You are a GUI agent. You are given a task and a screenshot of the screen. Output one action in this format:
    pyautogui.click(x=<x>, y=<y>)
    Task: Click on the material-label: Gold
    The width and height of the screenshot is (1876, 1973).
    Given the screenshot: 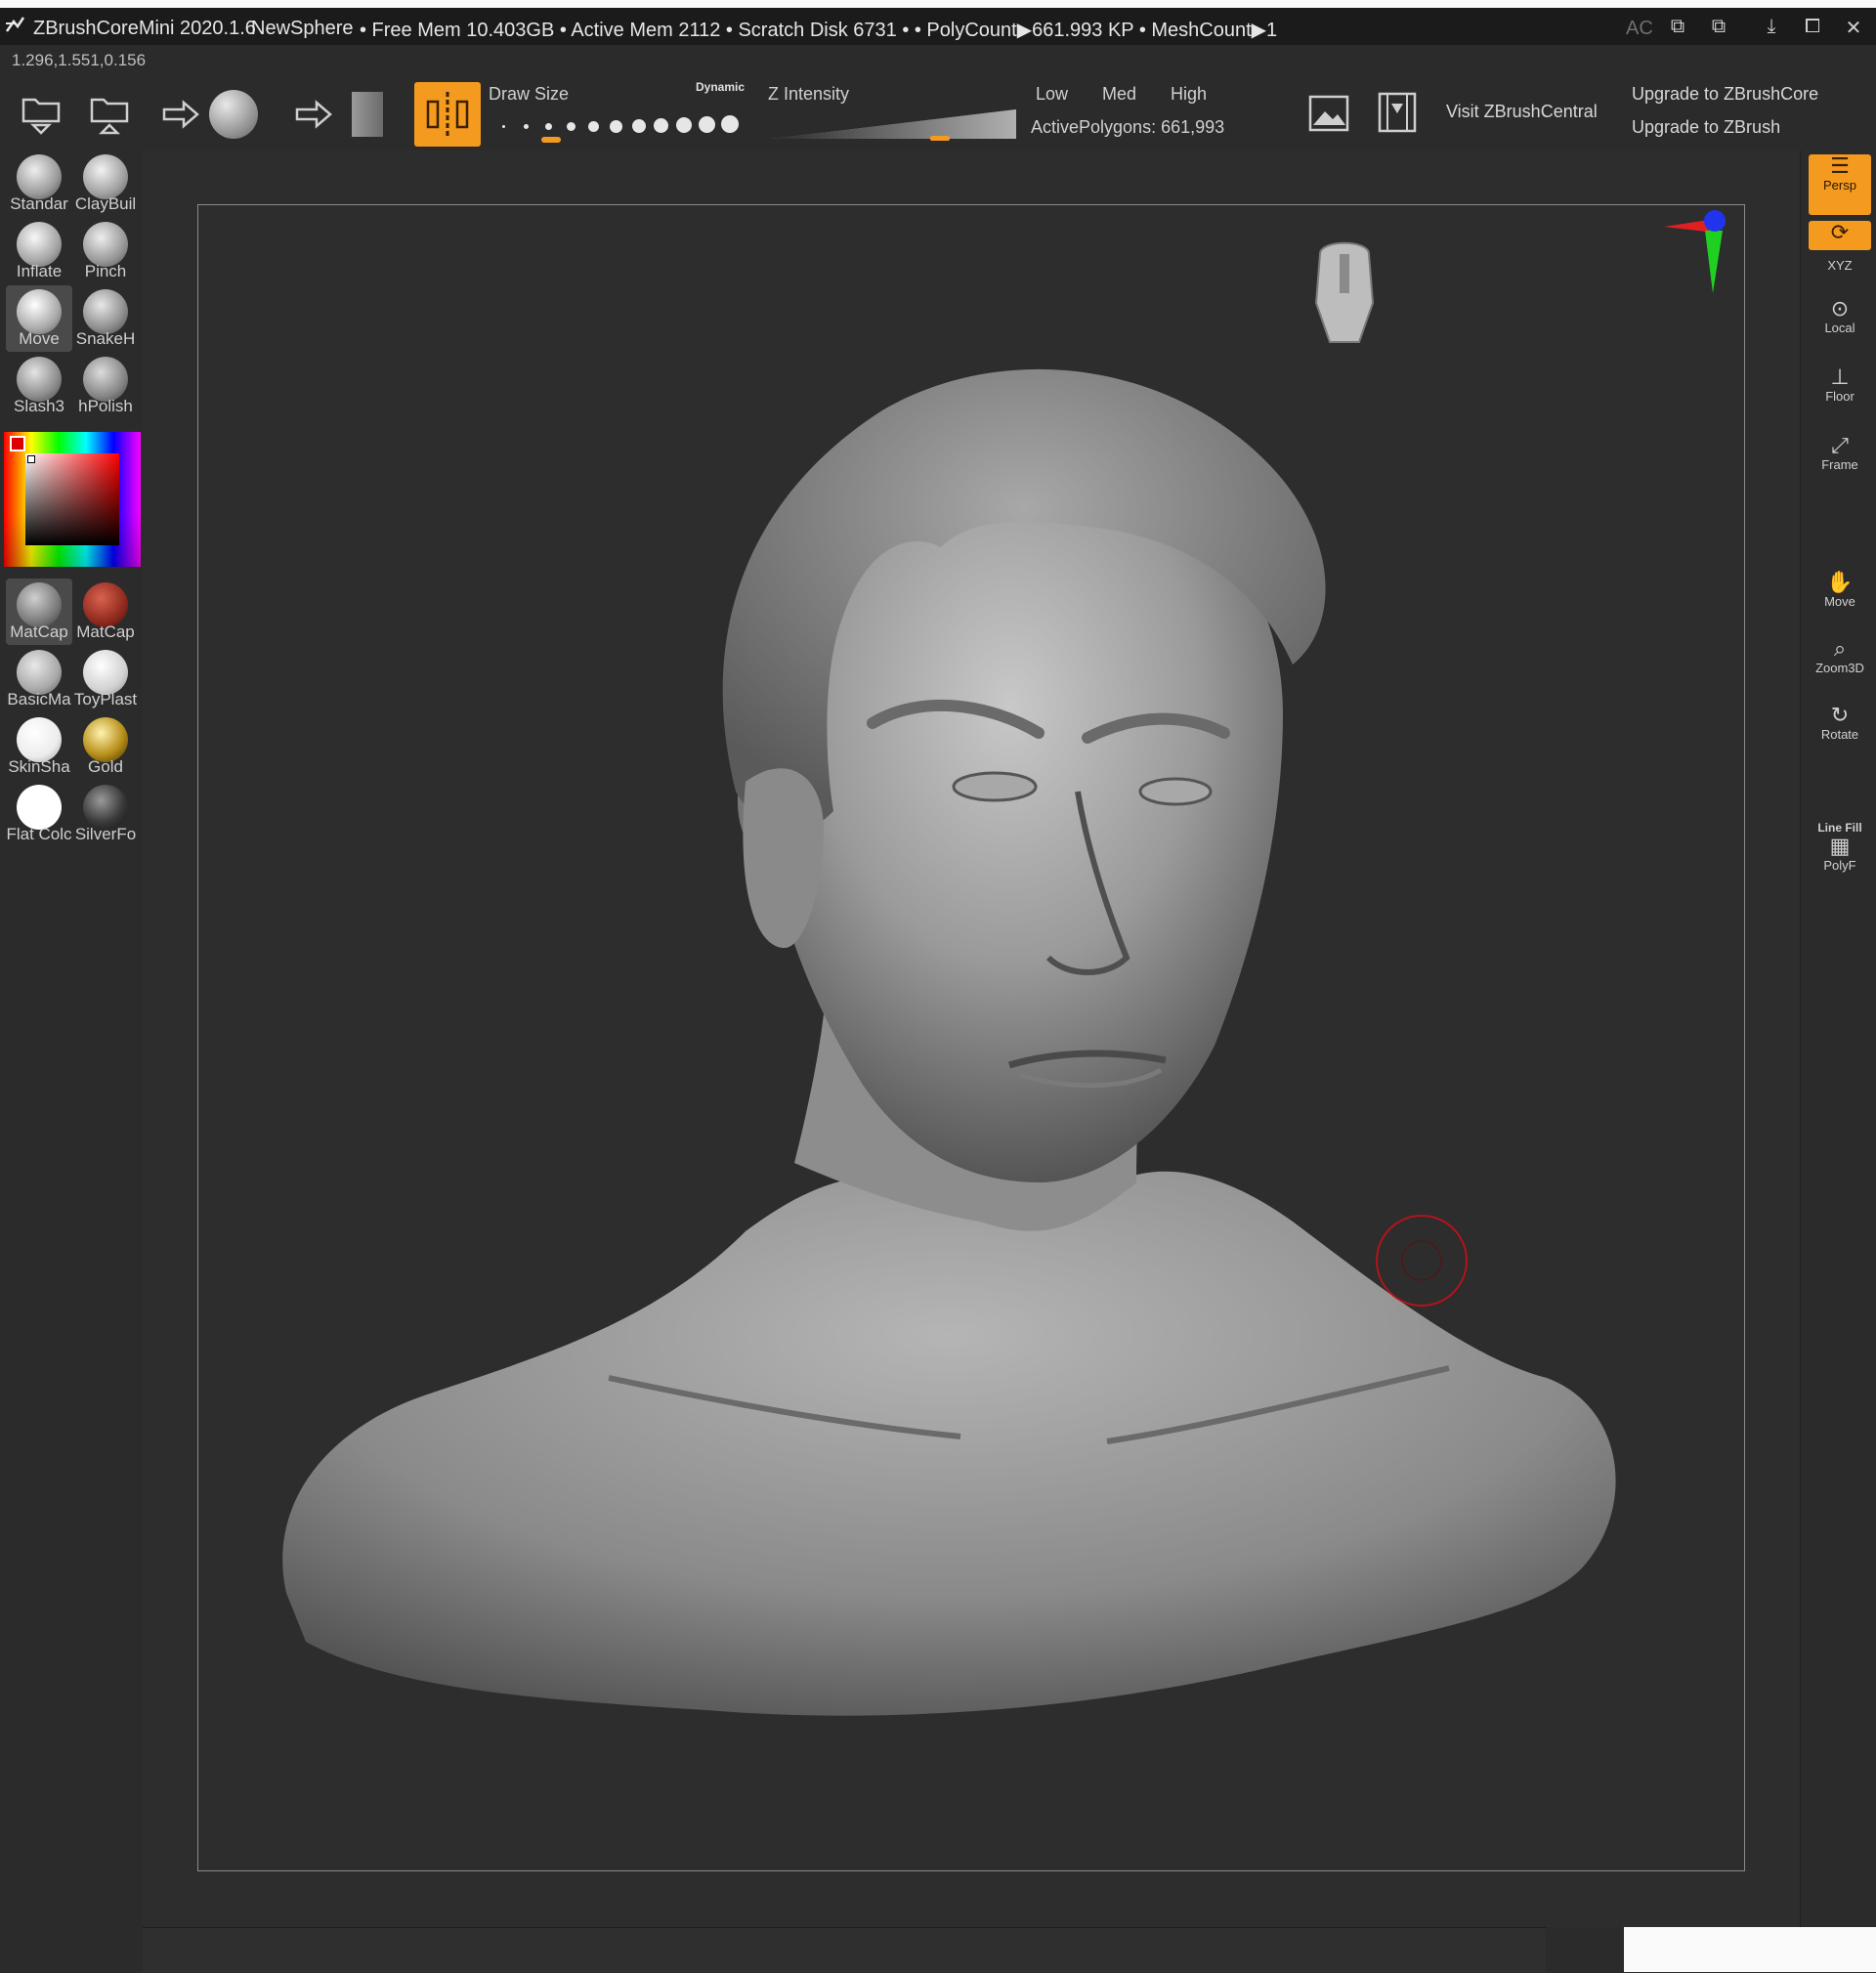 What is the action you would take?
    pyautogui.click(x=105, y=766)
    